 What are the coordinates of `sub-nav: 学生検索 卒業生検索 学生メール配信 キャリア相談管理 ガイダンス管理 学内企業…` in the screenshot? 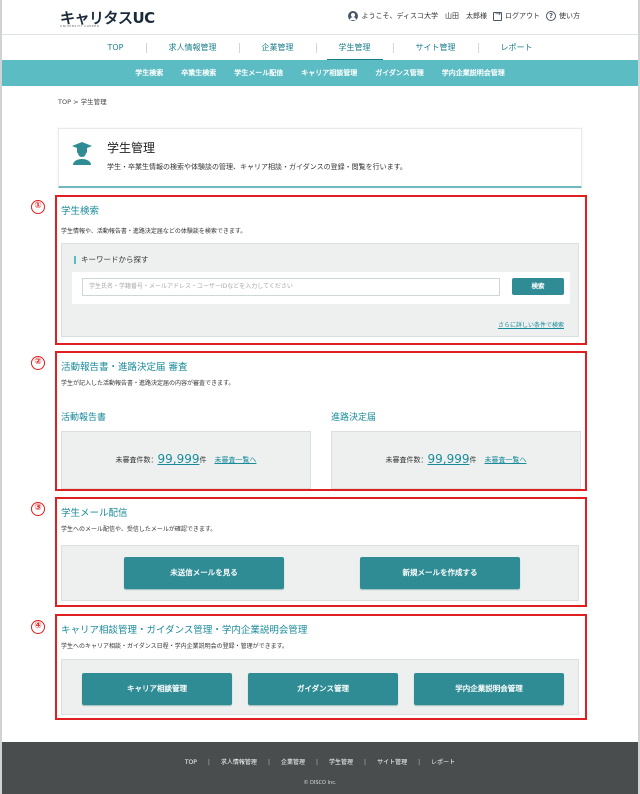 It's located at (320, 73).